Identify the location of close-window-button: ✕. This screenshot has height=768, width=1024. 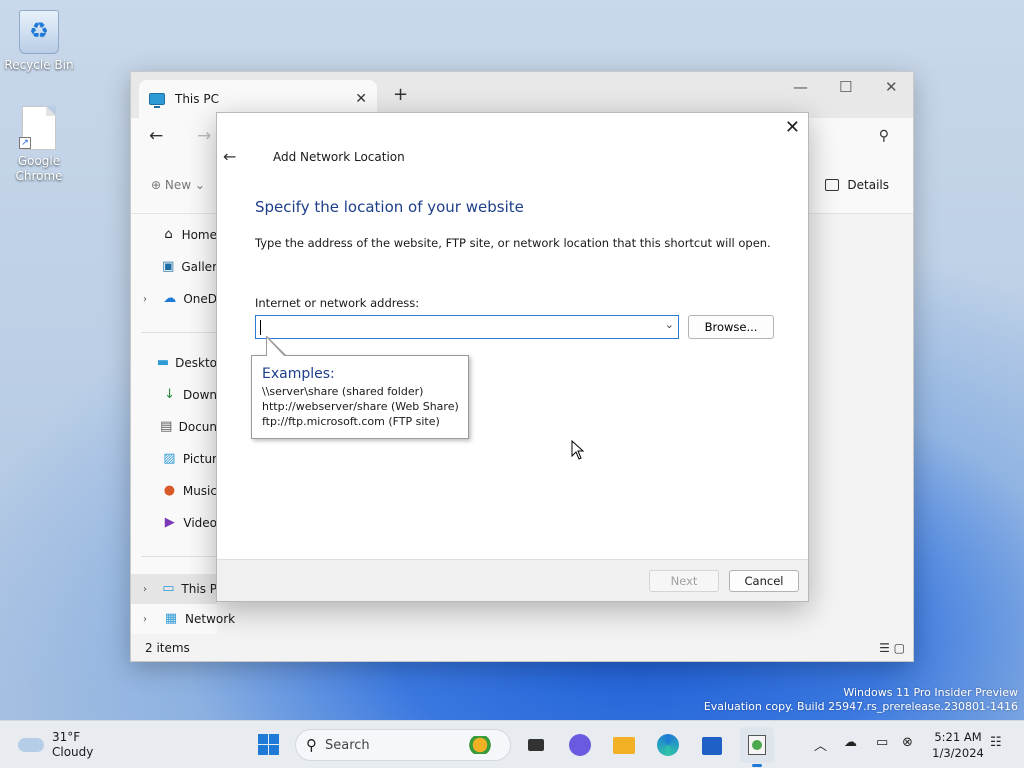
(891, 87).